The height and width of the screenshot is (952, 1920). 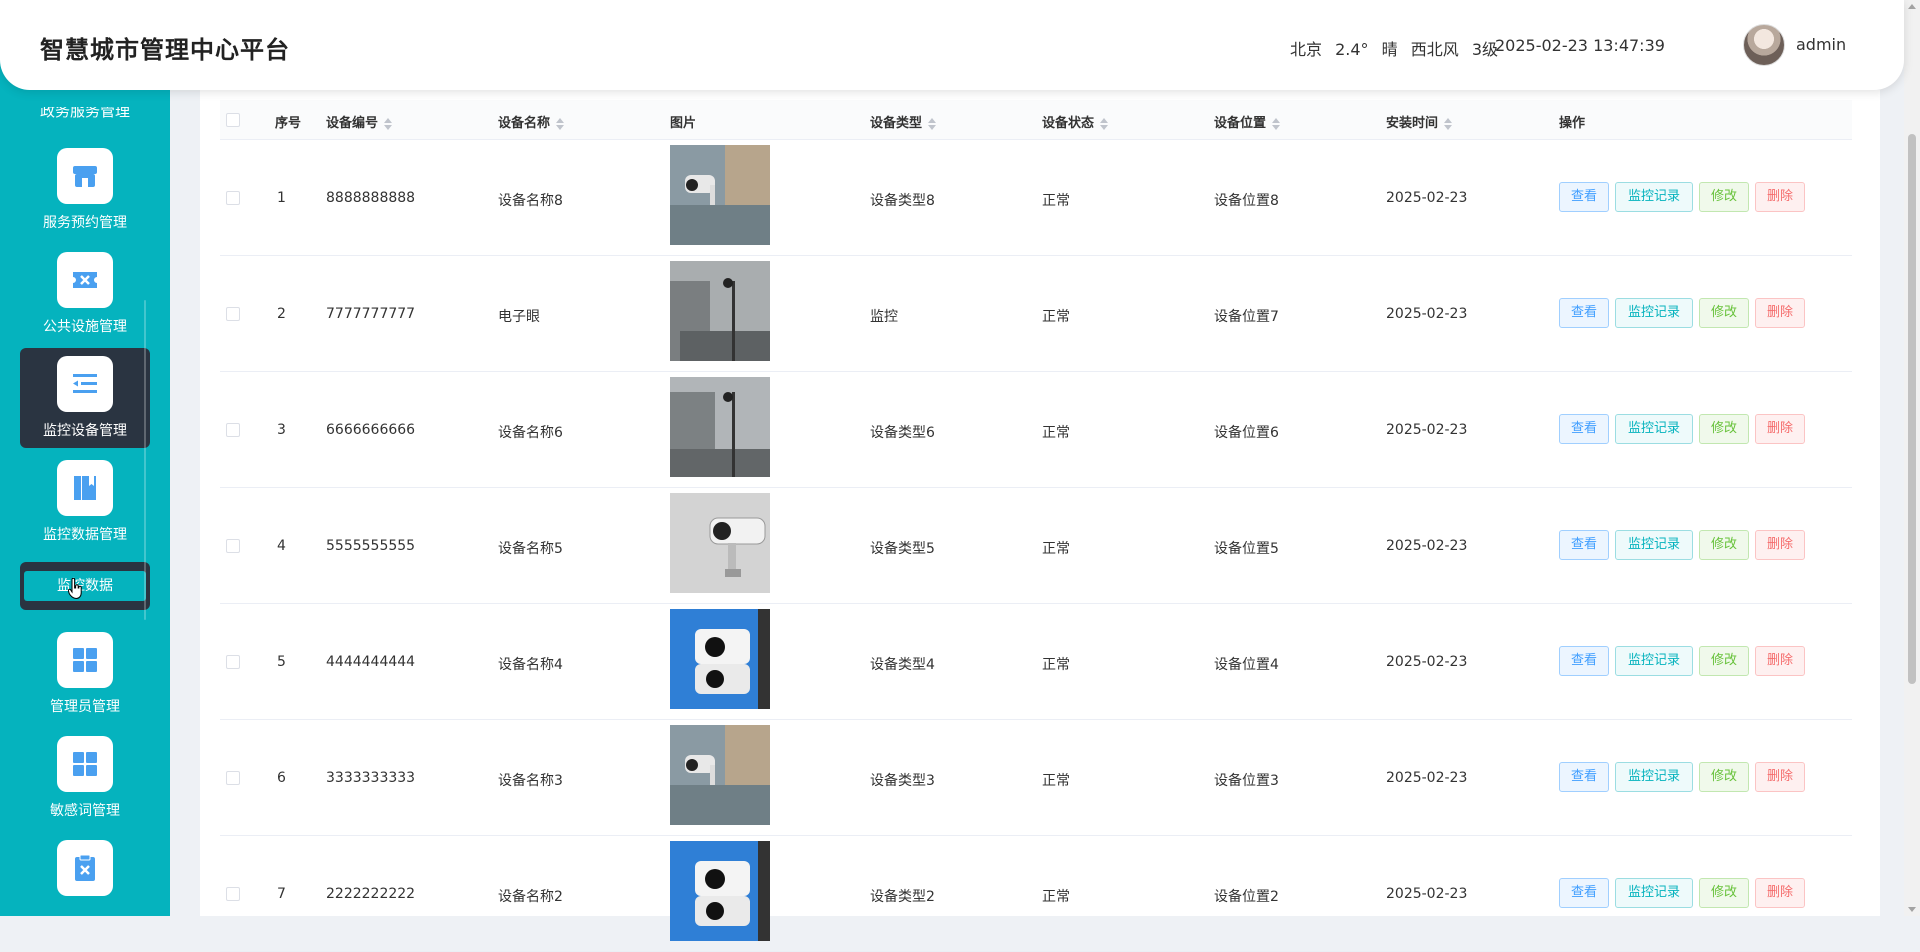 I want to click on cell-type: 设备类型3, so click(x=902, y=781).